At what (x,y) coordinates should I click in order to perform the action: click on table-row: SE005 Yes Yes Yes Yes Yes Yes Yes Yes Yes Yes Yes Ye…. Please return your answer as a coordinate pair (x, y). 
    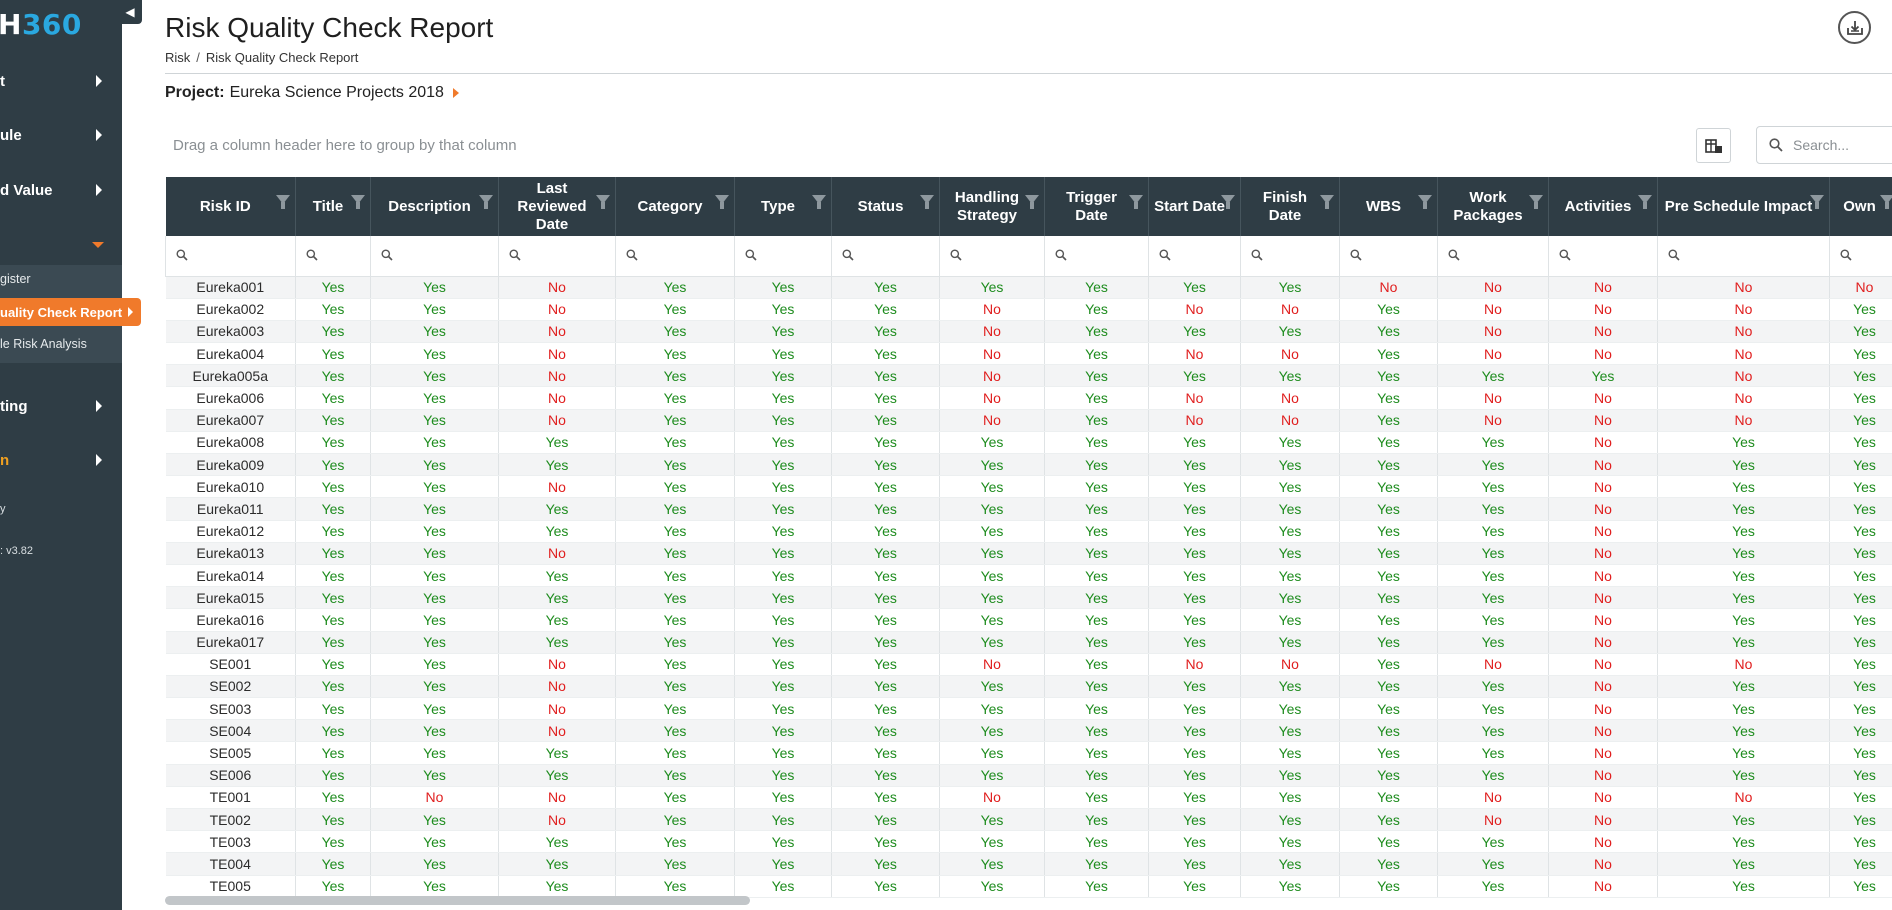
    Looking at the image, I should click on (1028, 753).